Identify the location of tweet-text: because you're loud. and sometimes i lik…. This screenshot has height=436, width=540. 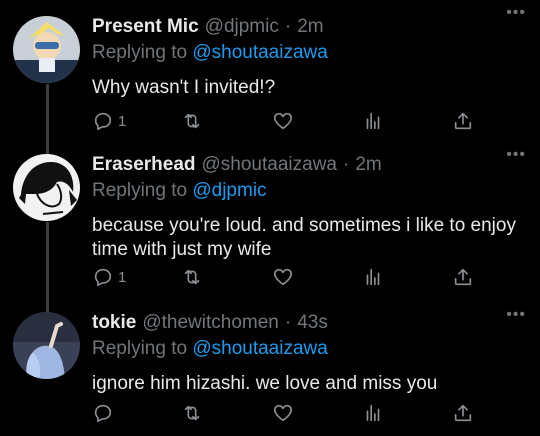
(304, 237).